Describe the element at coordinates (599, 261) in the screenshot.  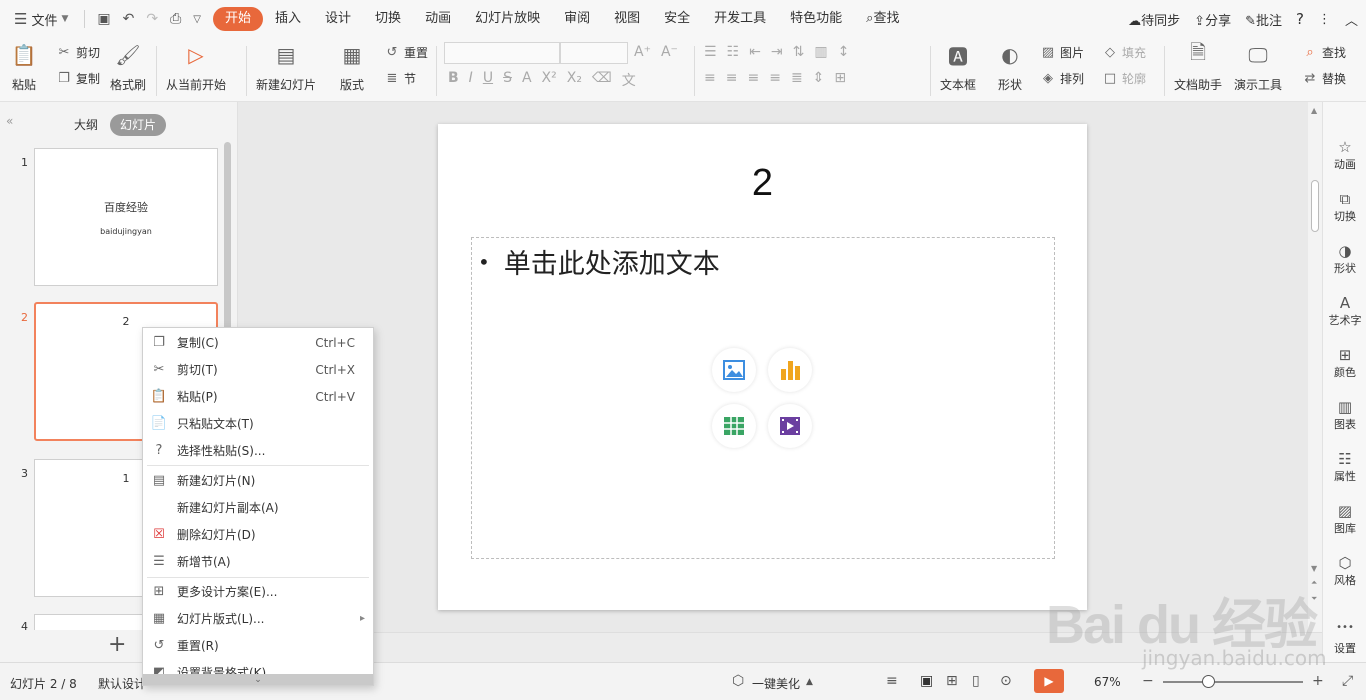
I see `body-placeholder-text: • 单击此处添加文本` at that location.